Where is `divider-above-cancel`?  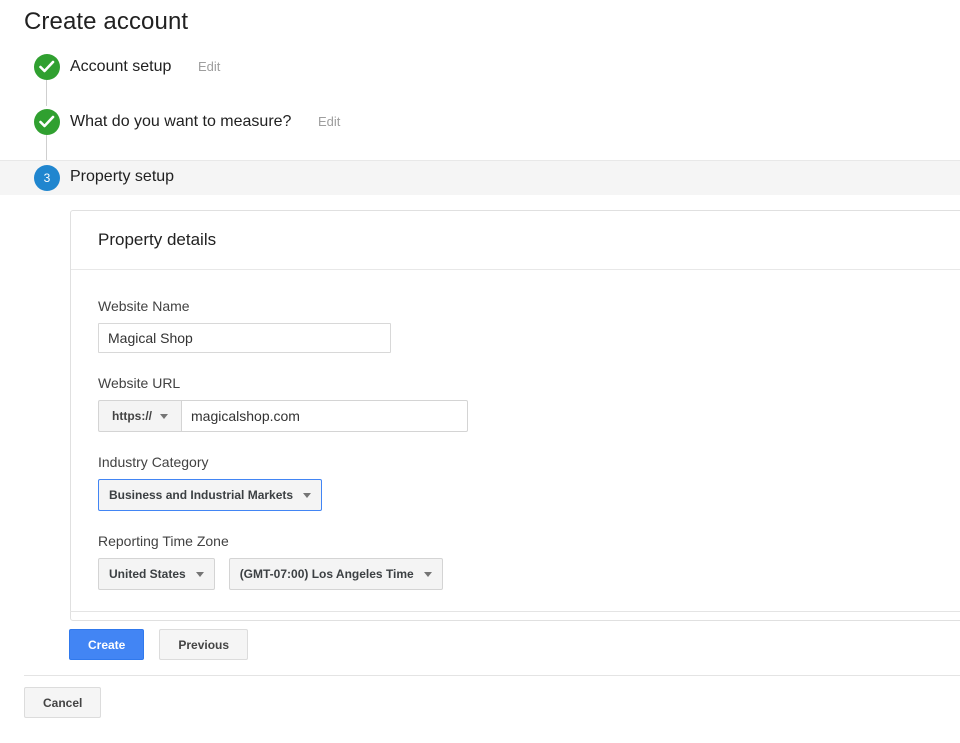 divider-above-cancel is located at coordinates (492, 675).